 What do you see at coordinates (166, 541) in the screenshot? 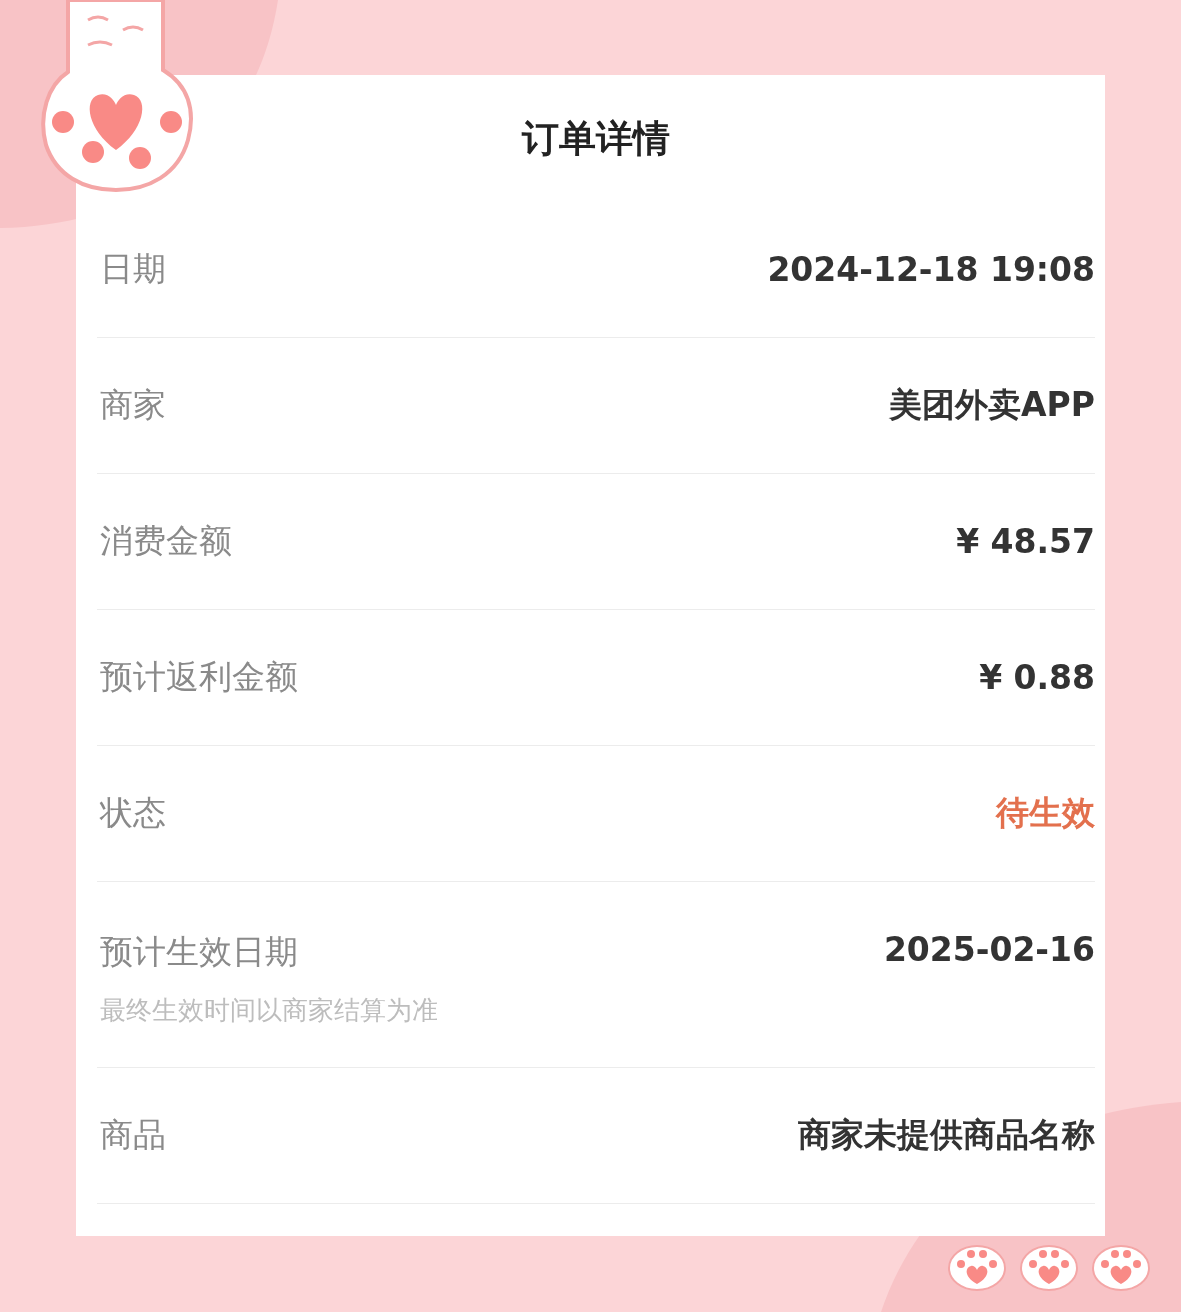
I see `field-label: 消费金额` at bounding box center [166, 541].